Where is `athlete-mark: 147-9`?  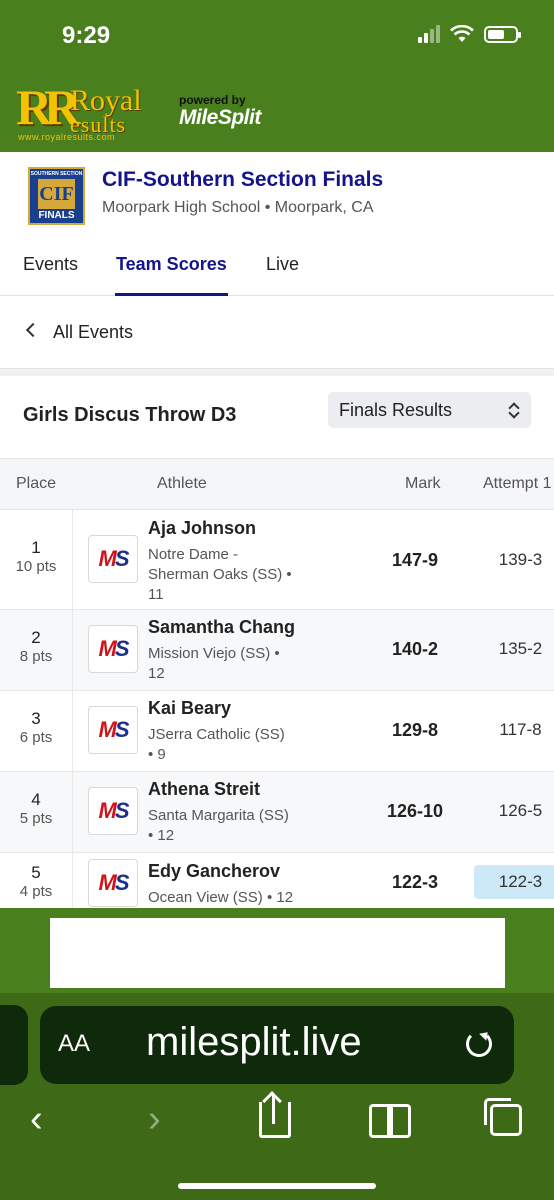 athlete-mark: 147-9 is located at coordinates (415, 560).